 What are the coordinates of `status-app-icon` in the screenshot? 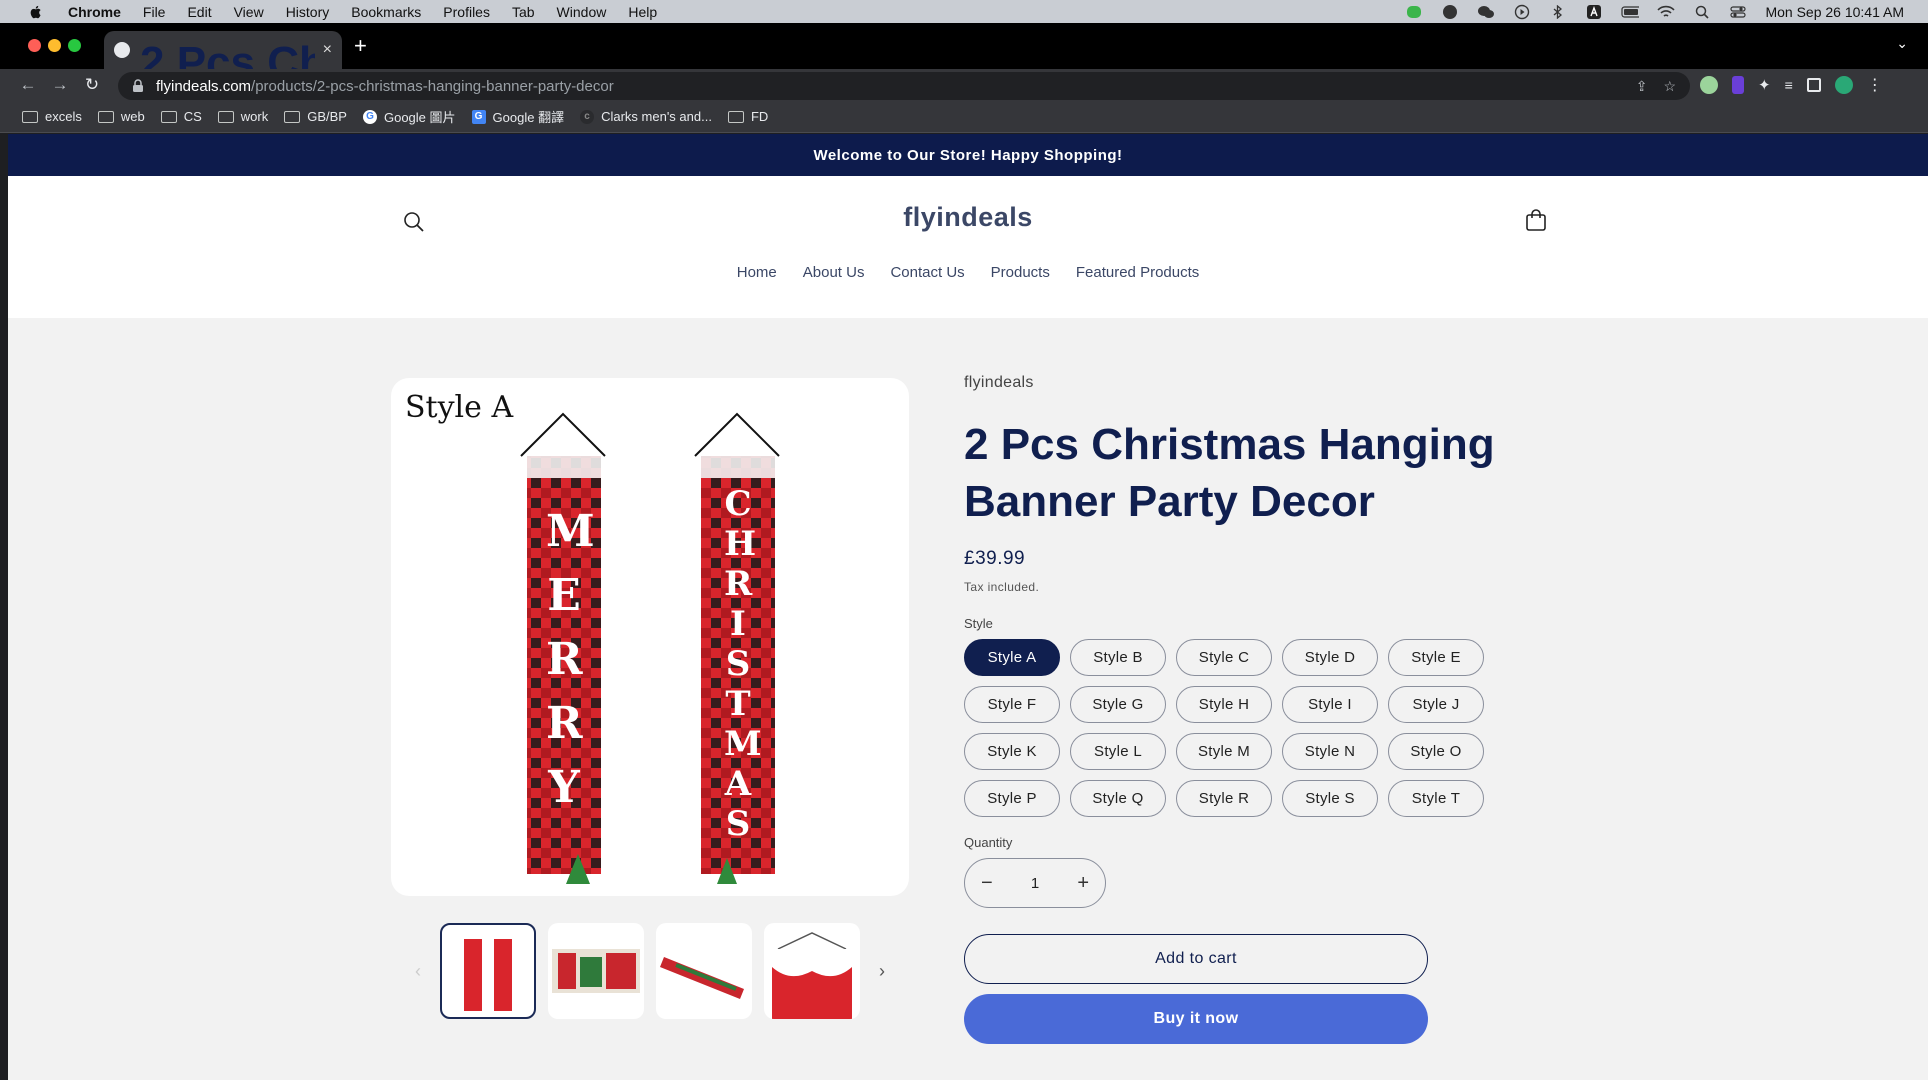 It's located at (1450, 11).